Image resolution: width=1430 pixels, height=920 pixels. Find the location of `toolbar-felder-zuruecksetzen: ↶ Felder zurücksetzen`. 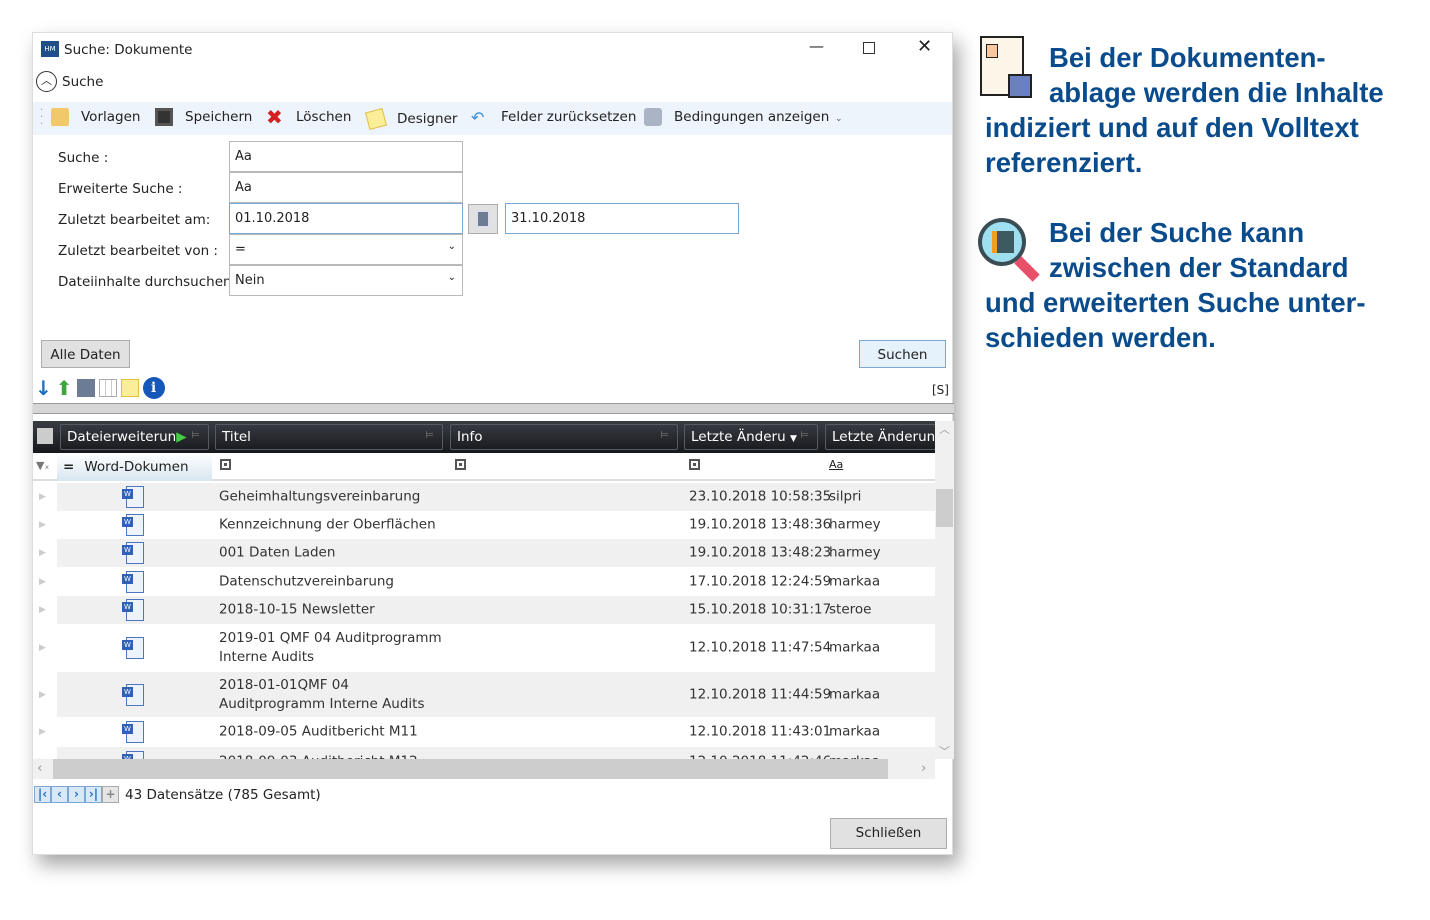

toolbar-felder-zuruecksetzen: ↶ Felder zurücksetzen is located at coordinates (553, 117).